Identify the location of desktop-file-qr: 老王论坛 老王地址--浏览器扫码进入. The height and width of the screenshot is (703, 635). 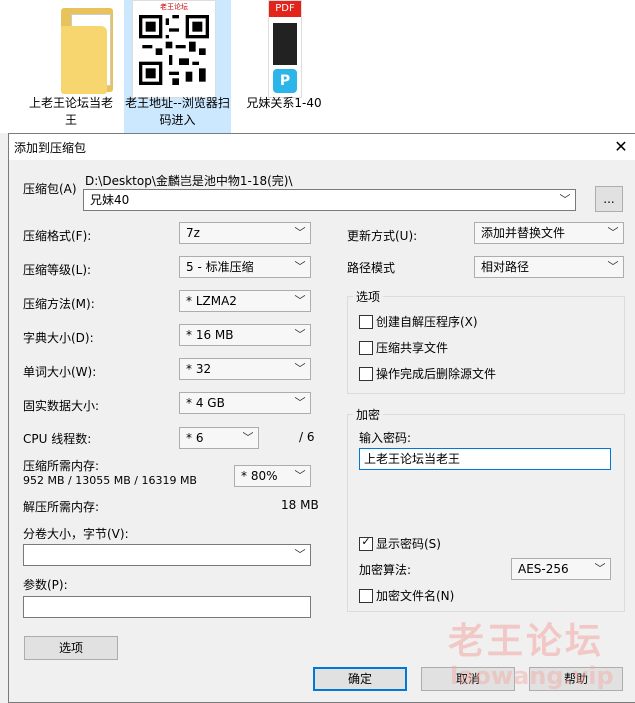
(177, 66).